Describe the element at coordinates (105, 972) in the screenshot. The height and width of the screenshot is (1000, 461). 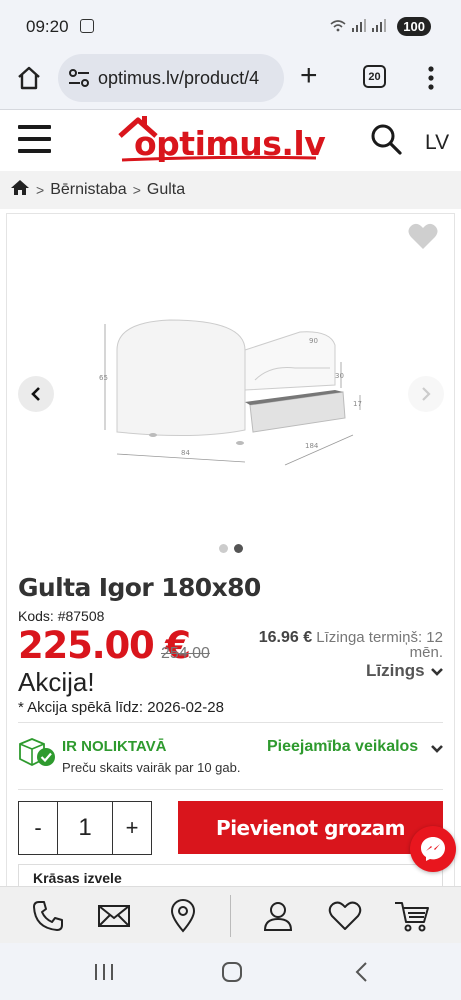
I see `recents-icon` at that location.